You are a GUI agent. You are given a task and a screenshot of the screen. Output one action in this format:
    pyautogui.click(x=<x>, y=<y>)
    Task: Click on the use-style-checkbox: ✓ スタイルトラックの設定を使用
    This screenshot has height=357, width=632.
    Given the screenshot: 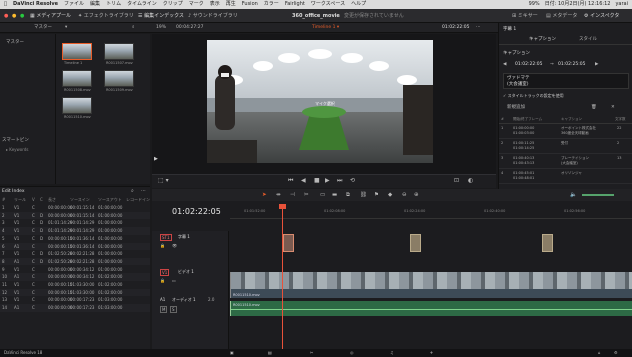 What is the action you would take?
    pyautogui.click(x=533, y=96)
    